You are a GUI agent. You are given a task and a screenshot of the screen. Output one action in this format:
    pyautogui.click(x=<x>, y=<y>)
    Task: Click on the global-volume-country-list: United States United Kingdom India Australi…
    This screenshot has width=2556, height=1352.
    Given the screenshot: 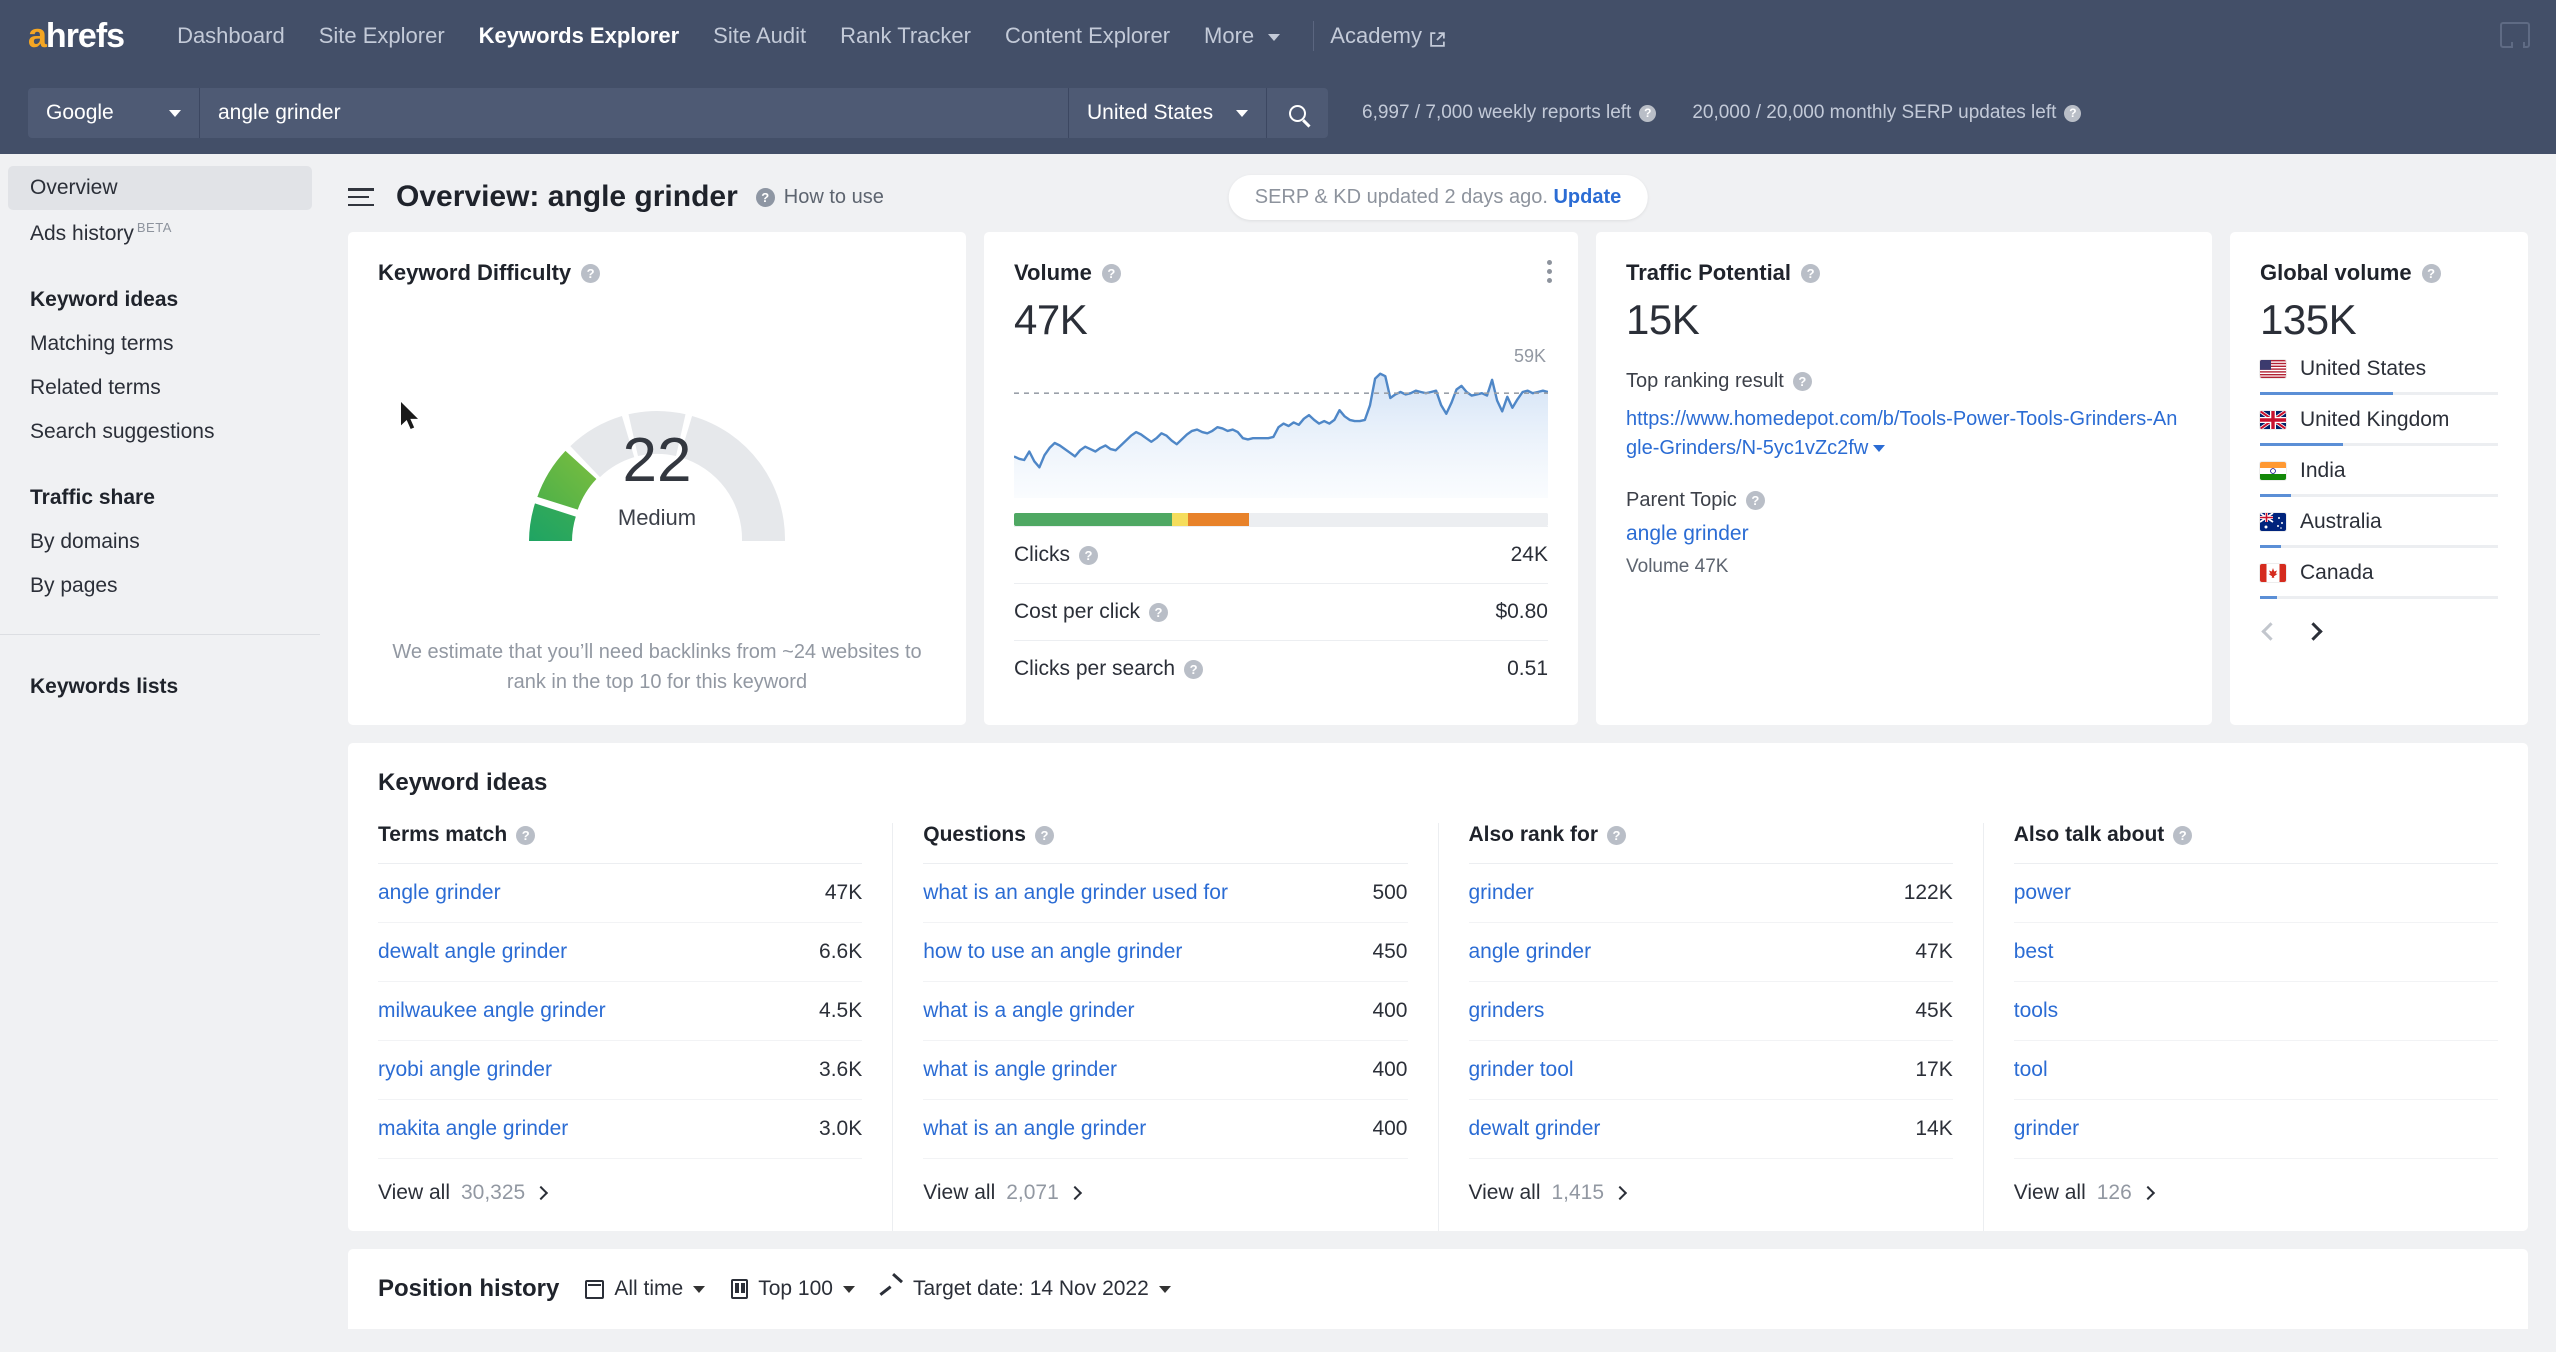 What is the action you would take?
    pyautogui.click(x=2379, y=471)
    